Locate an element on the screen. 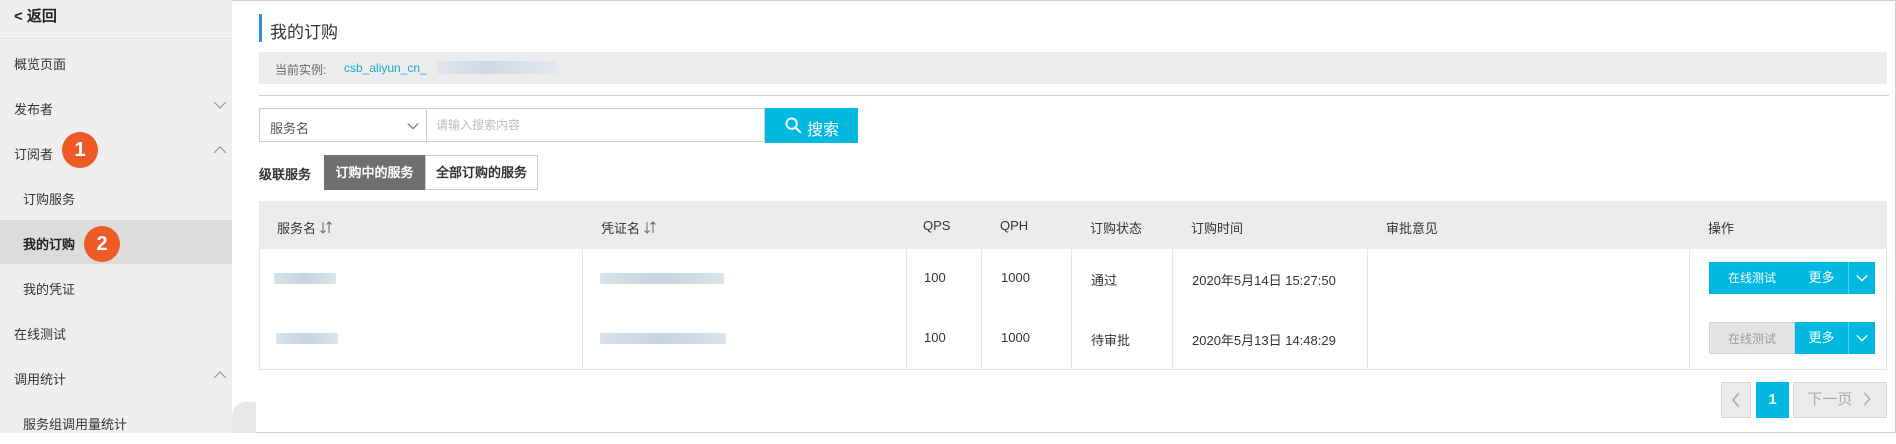  column-header-qph: QPH is located at coordinates (1014, 225).